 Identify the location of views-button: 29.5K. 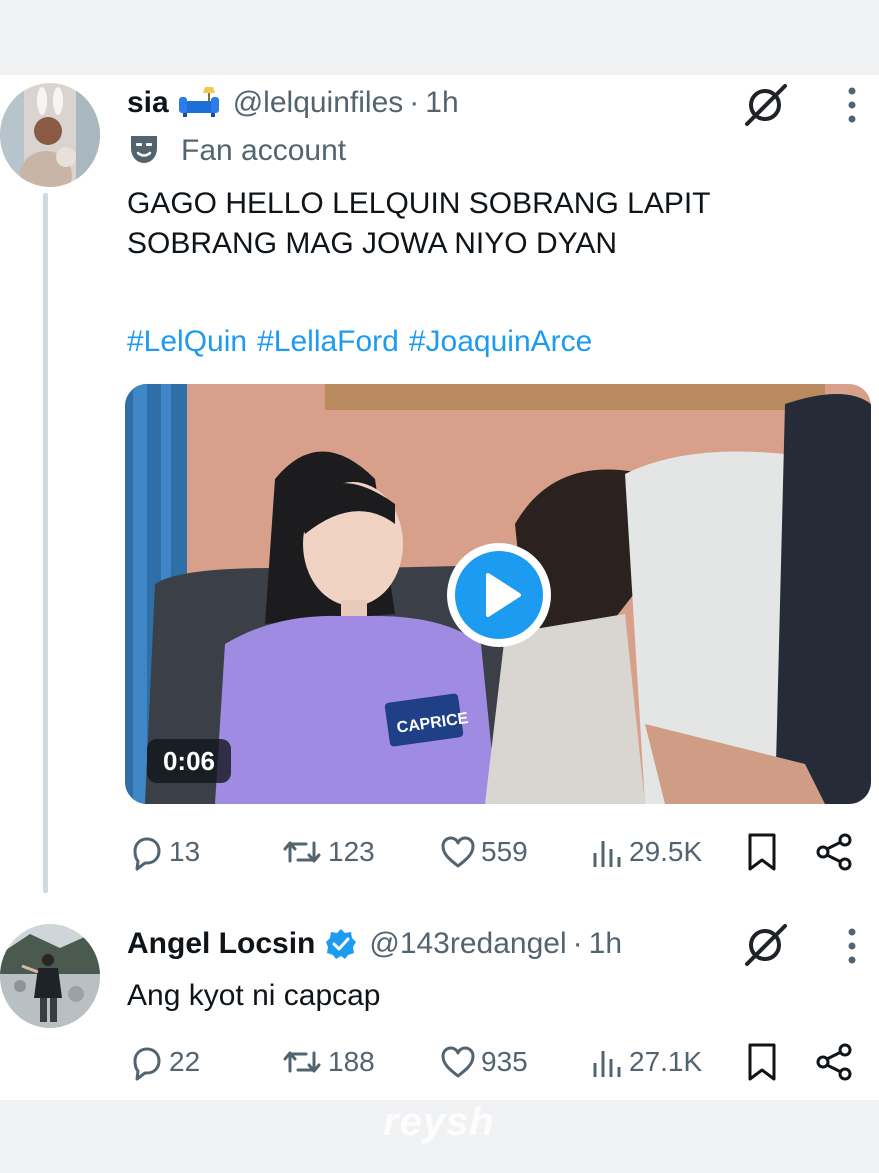
(645, 852).